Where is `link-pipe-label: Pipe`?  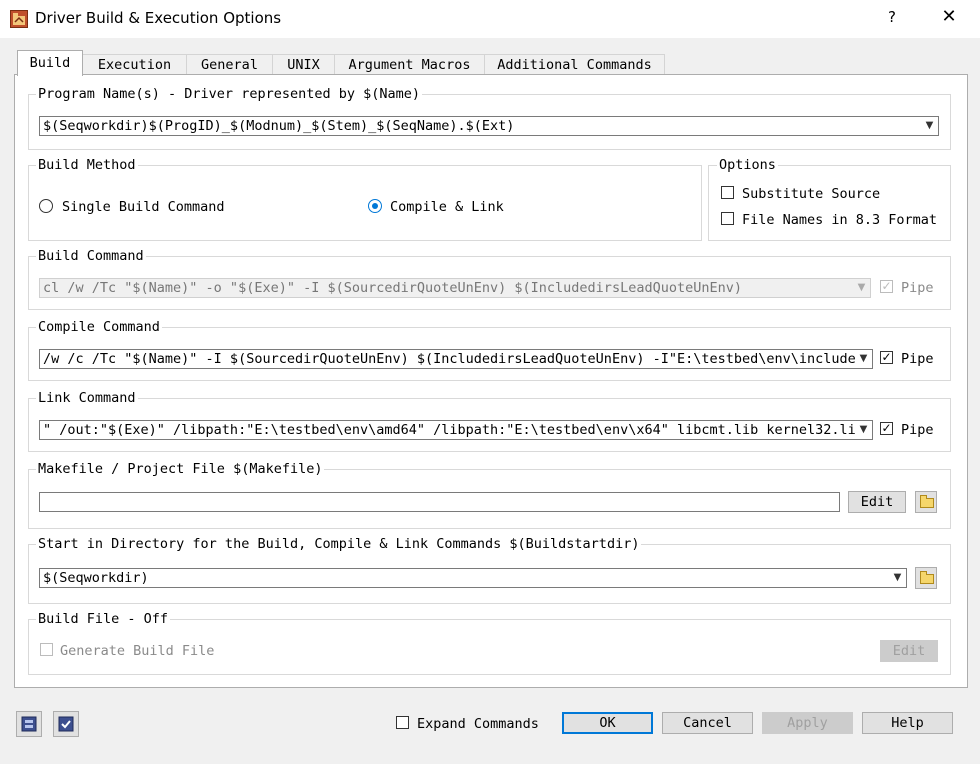 link-pipe-label: Pipe is located at coordinates (917, 430).